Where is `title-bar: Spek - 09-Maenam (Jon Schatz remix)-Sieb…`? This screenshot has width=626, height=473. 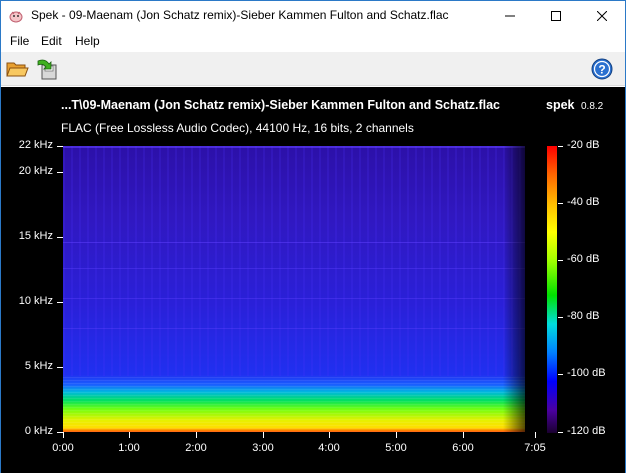
title-bar: Spek - 09-Maenam (Jon Schatz remix)-Sieb… is located at coordinates (313, 16).